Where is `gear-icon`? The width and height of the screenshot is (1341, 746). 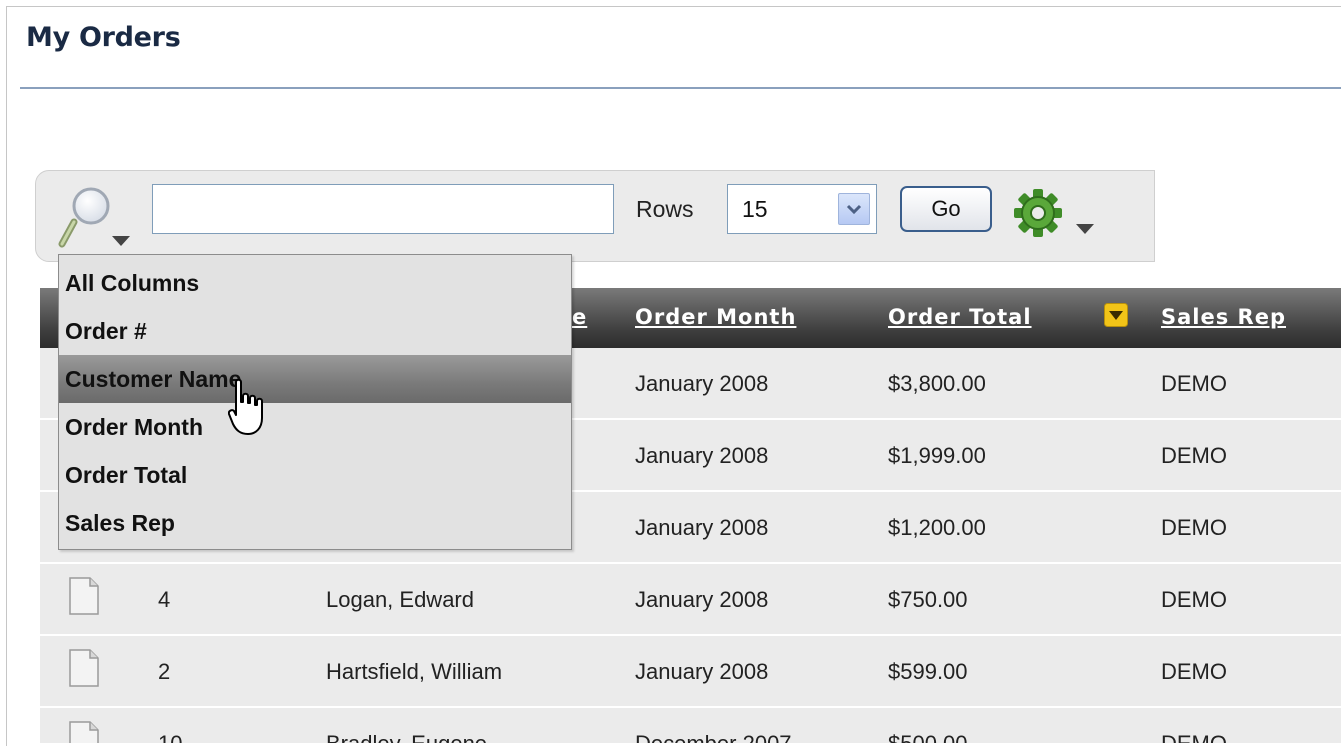
gear-icon is located at coordinates (1054, 213).